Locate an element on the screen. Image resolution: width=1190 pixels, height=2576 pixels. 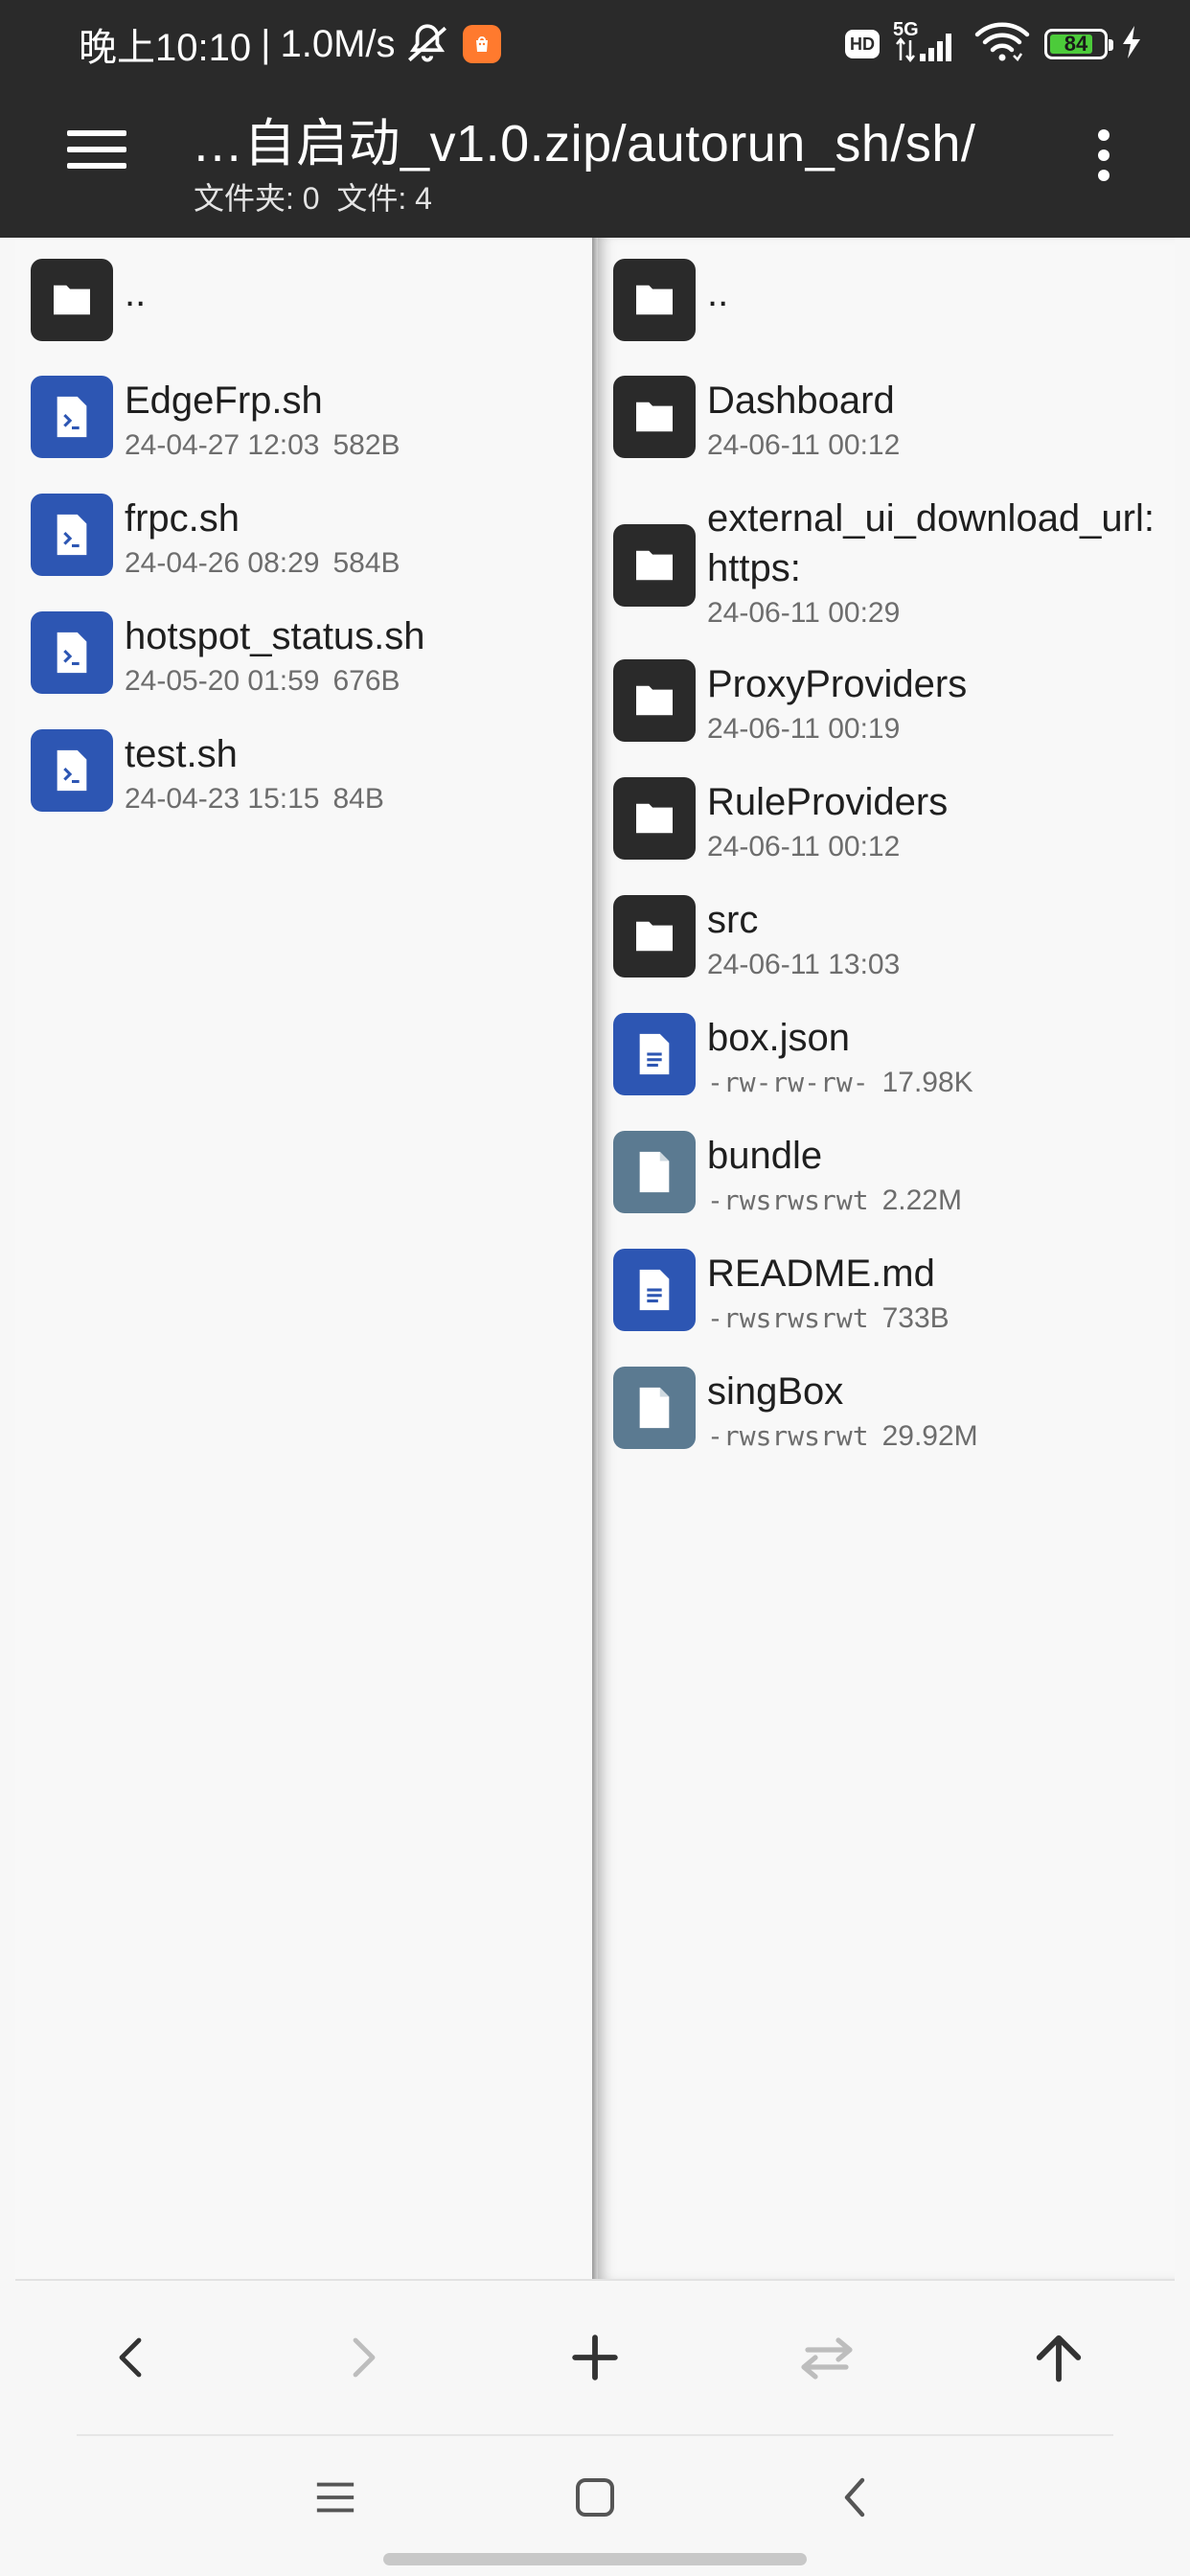
up-icon is located at coordinates (1059, 2357).